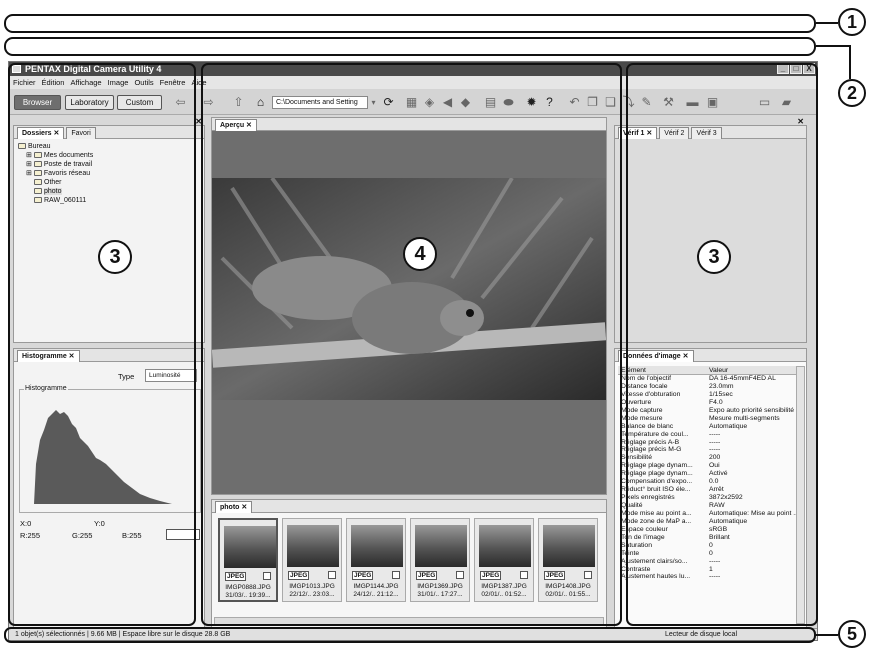 This screenshot has height=649, width=873. I want to click on region-label-3-left: 3, so click(115, 257).